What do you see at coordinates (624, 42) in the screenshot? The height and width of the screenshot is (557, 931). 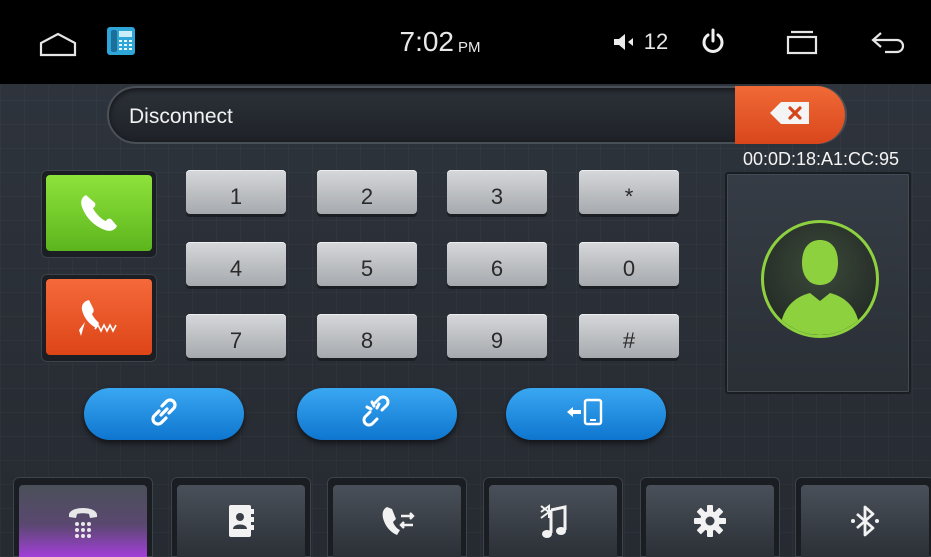 I see `volume-icon` at bounding box center [624, 42].